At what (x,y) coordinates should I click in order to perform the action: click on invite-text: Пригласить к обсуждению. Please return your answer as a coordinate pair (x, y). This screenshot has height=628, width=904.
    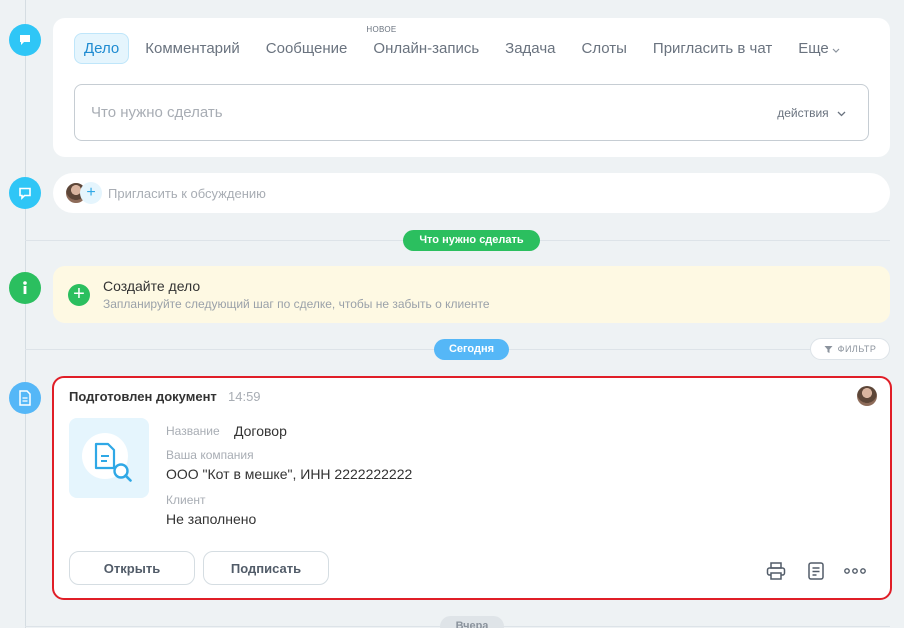
    Looking at the image, I should click on (187, 193).